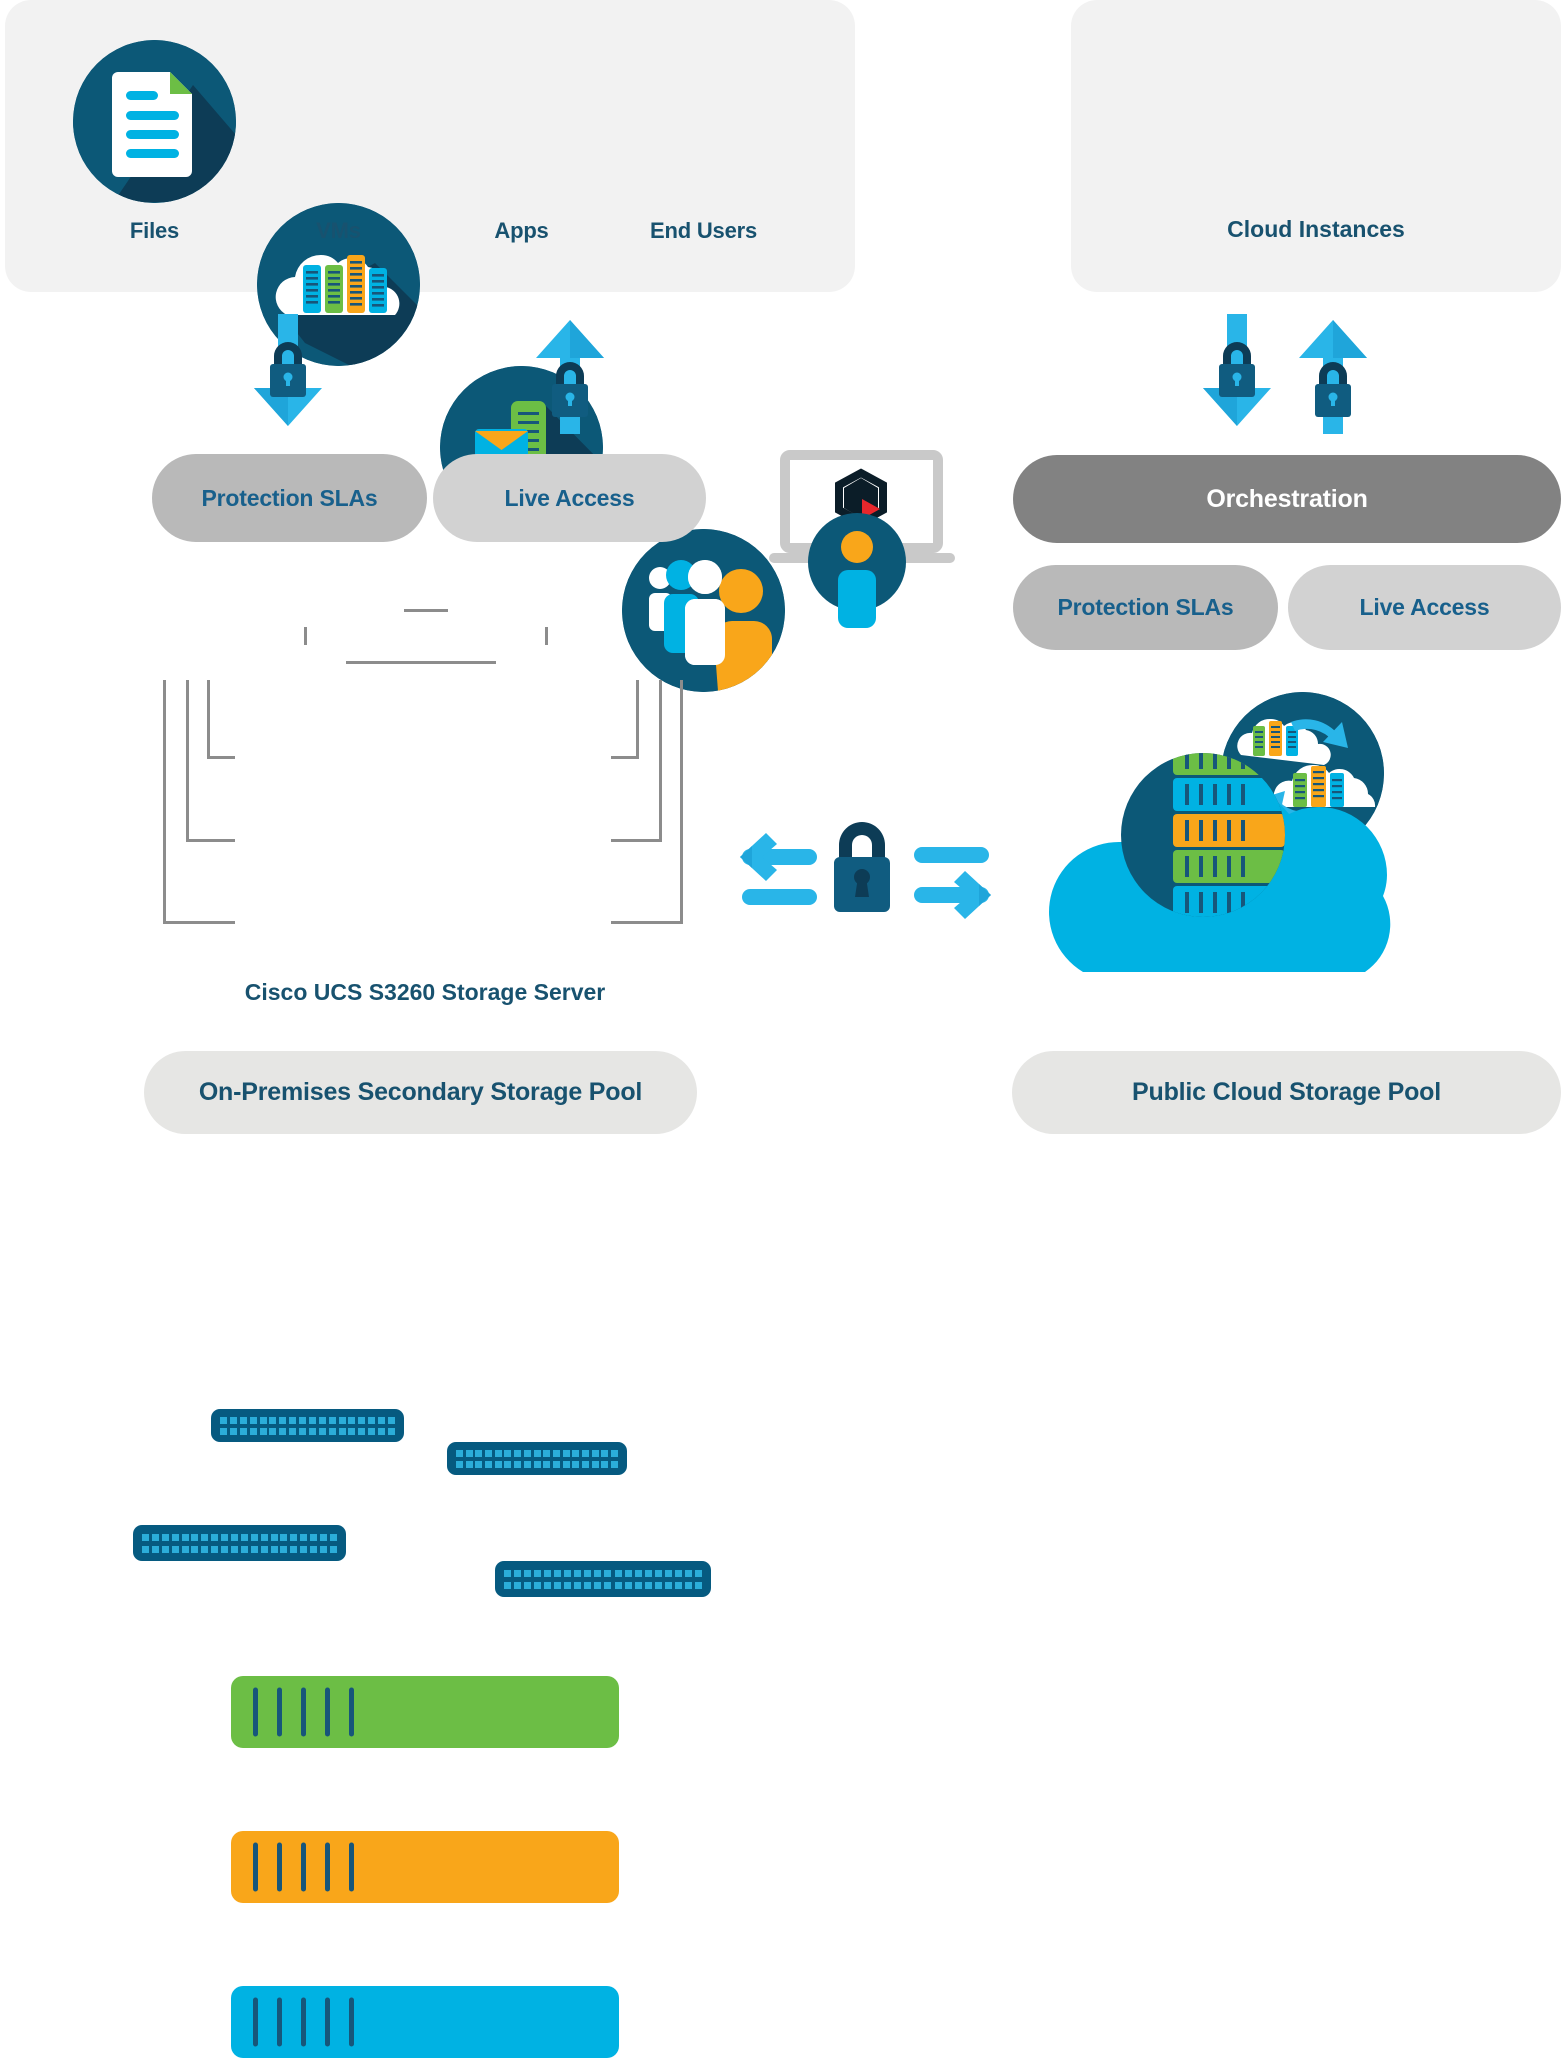  I want to click on orchestration-pill: Orchestration, so click(1287, 499).